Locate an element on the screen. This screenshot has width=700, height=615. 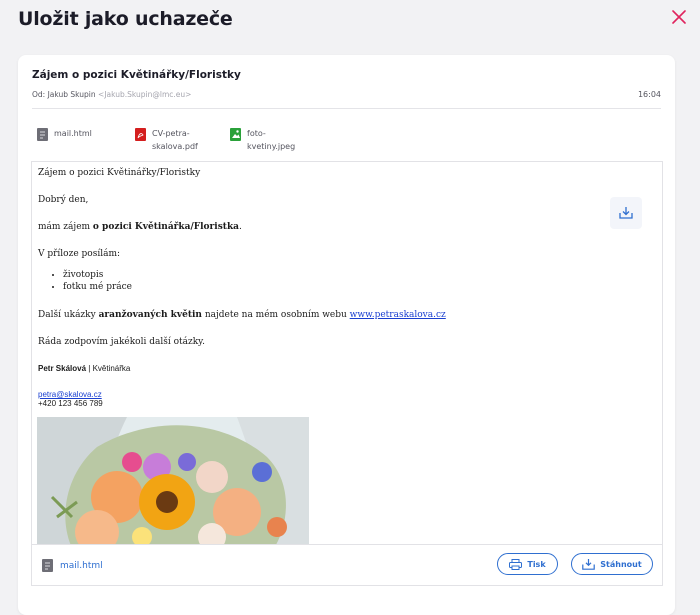
body-closing: Ráda zodpovím jakékoli další otázky. is located at coordinates (121, 342).